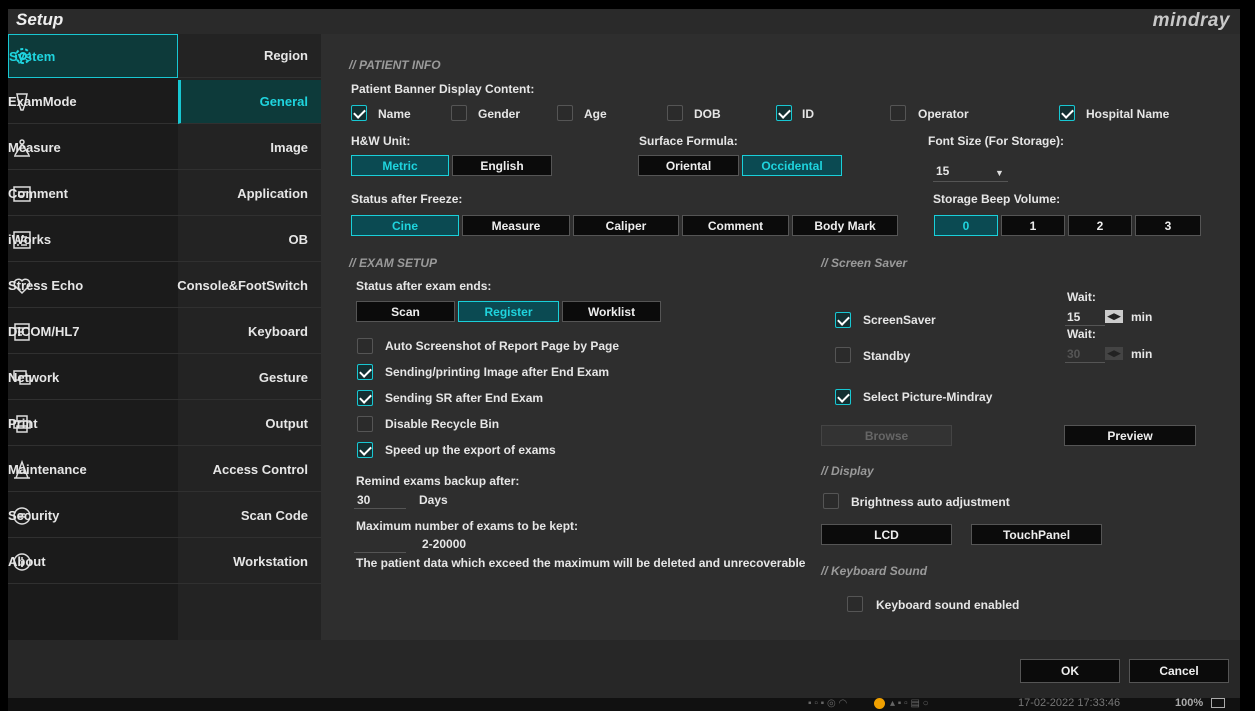 This screenshot has width=1255, height=711. Describe the element at coordinates (380, 552) in the screenshot. I see `max-exams-input` at that location.